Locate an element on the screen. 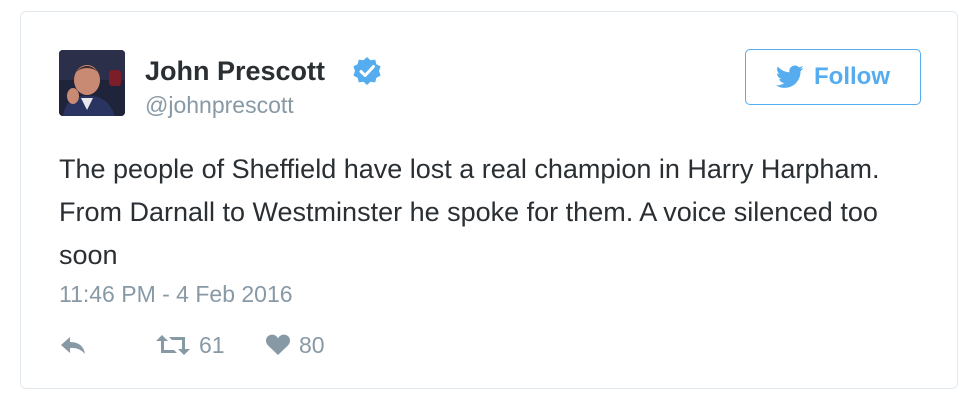  follow-button: Follow is located at coordinates (833, 77).